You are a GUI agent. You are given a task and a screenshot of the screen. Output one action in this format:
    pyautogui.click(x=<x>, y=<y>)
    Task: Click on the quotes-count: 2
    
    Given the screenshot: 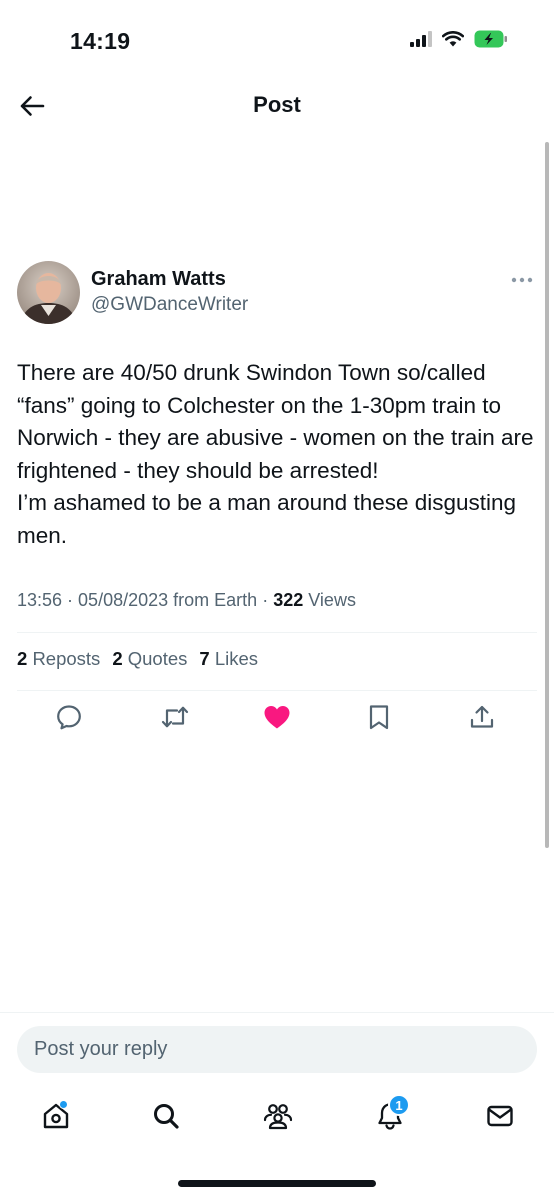 What is the action you would take?
    pyautogui.click(x=117, y=658)
    